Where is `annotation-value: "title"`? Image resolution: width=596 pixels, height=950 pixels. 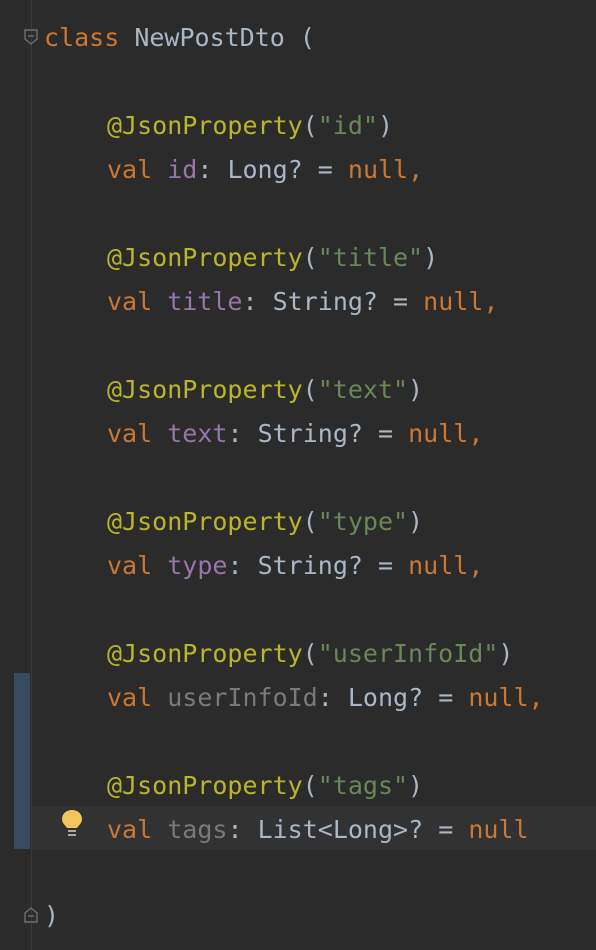 annotation-value: "title" is located at coordinates (370, 257).